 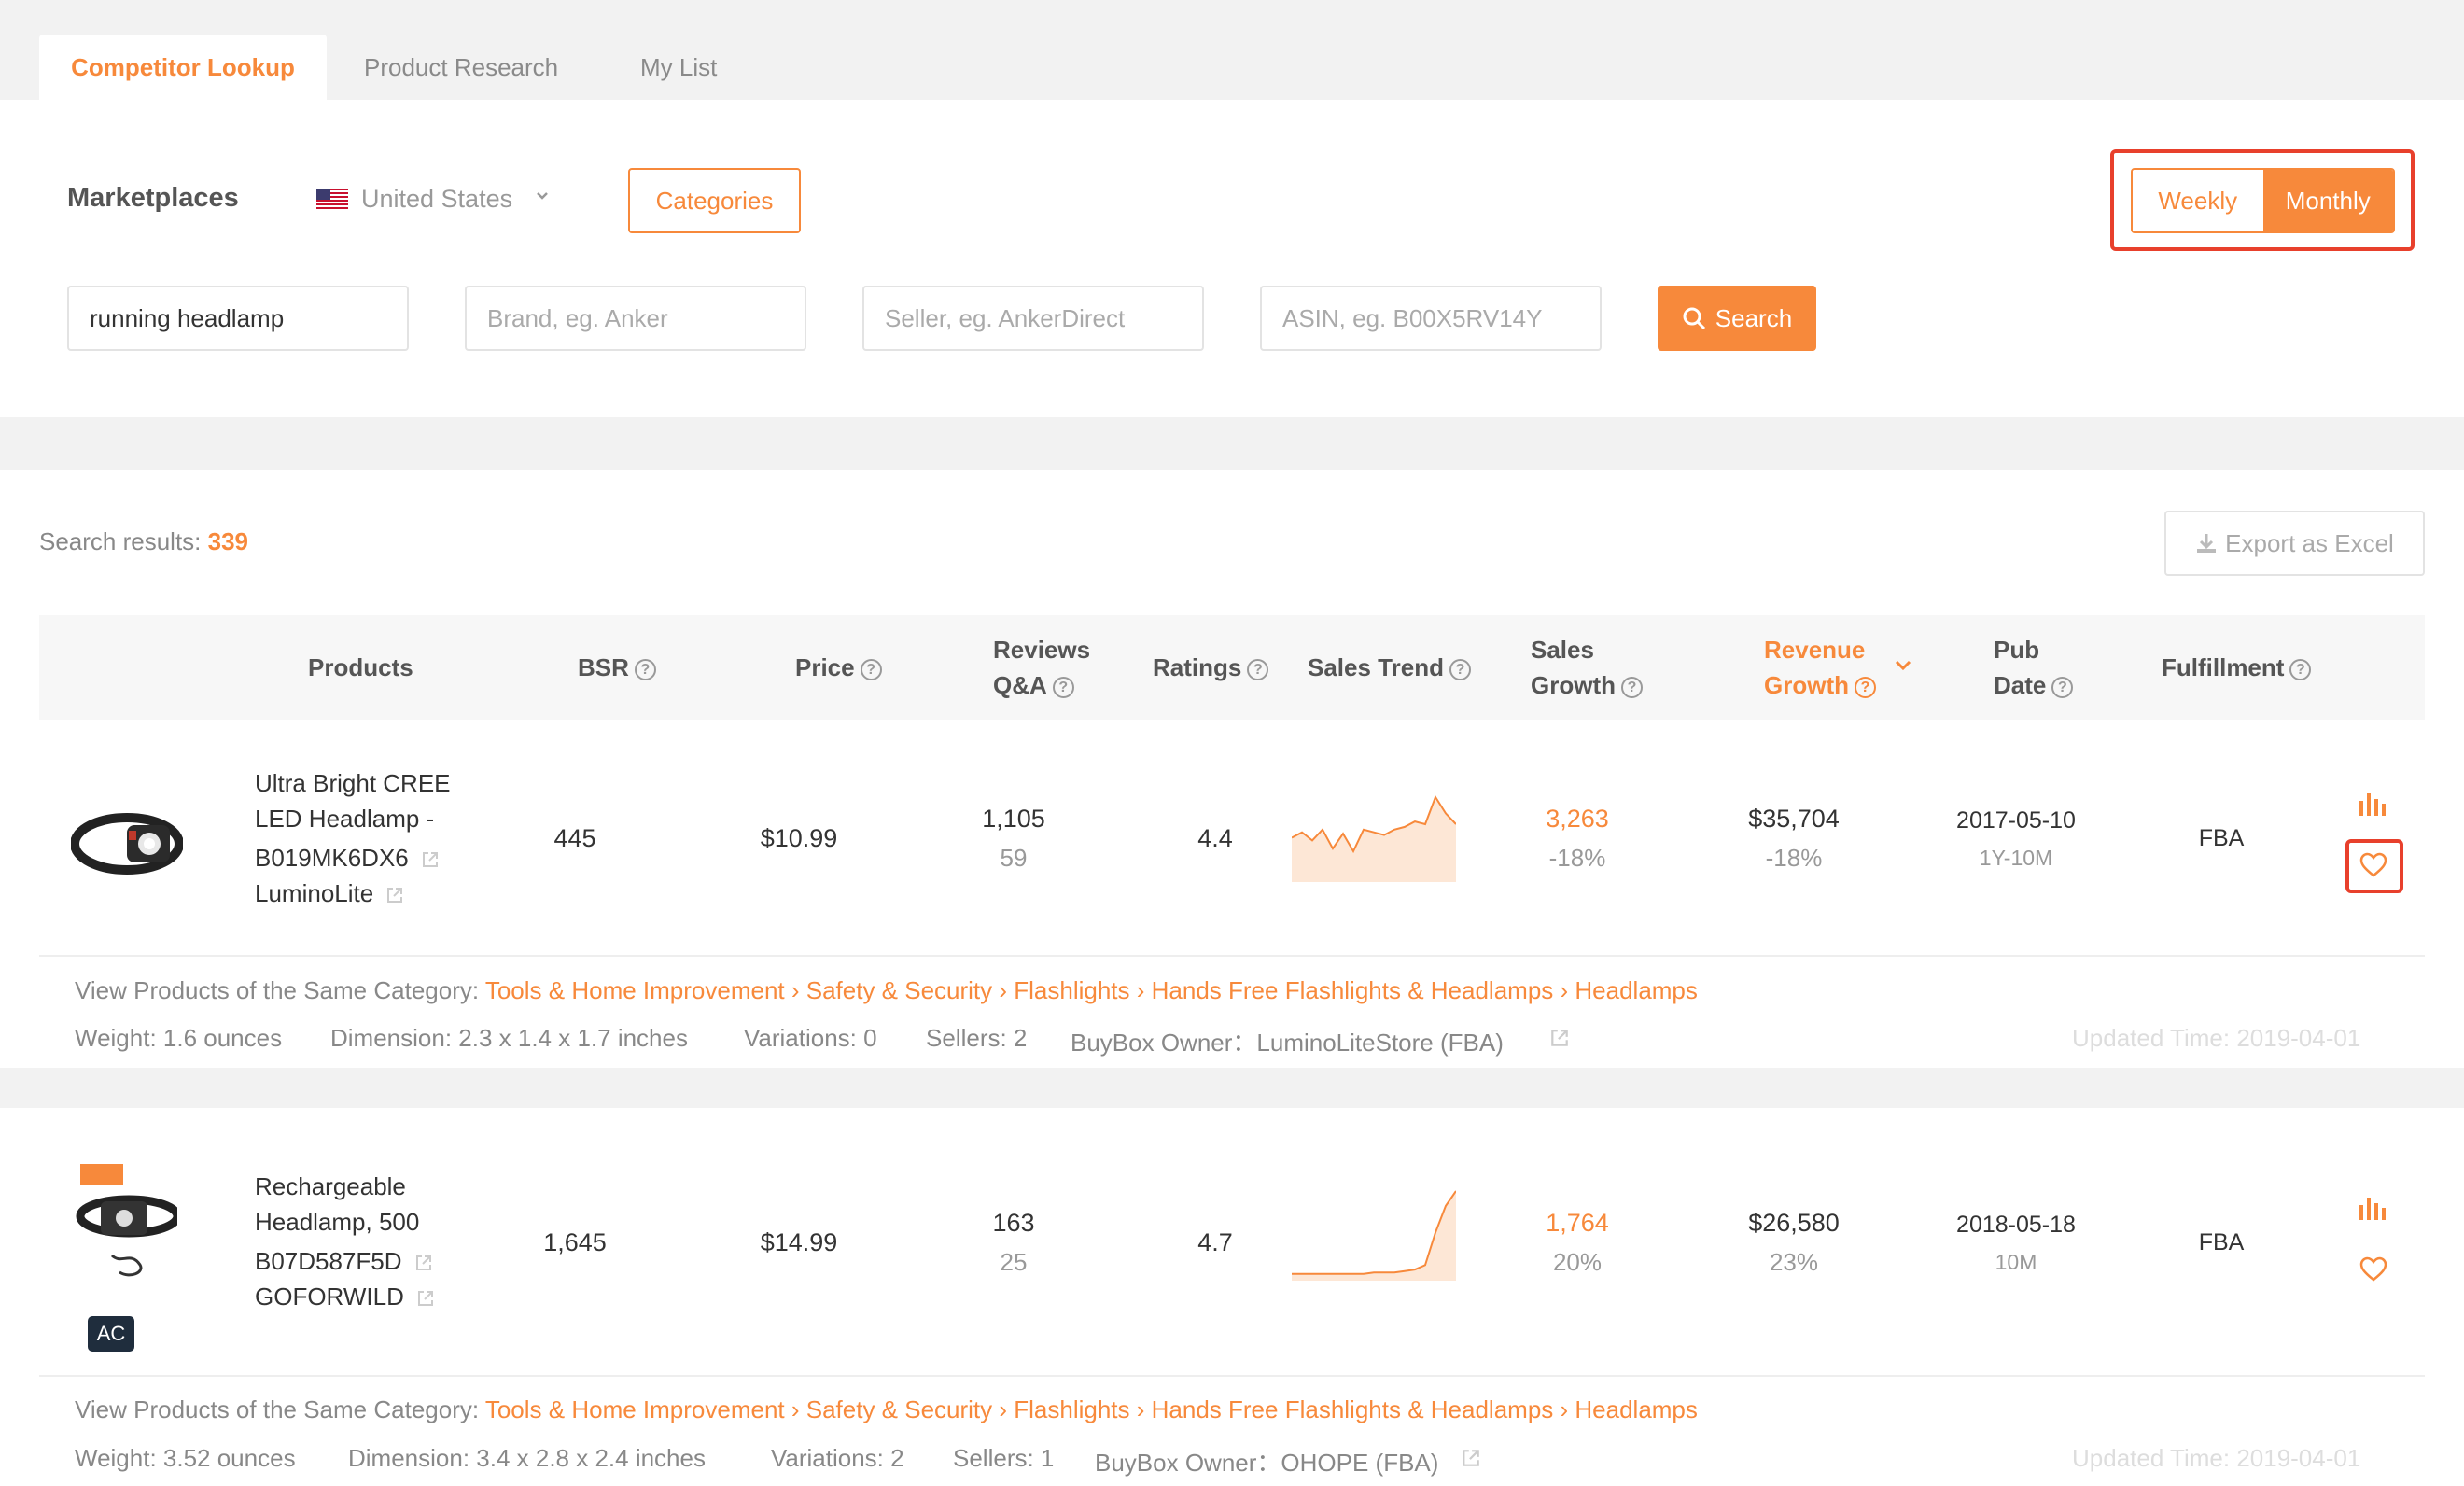 What do you see at coordinates (2016, 1262) in the screenshot?
I see `age-value: 10M` at bounding box center [2016, 1262].